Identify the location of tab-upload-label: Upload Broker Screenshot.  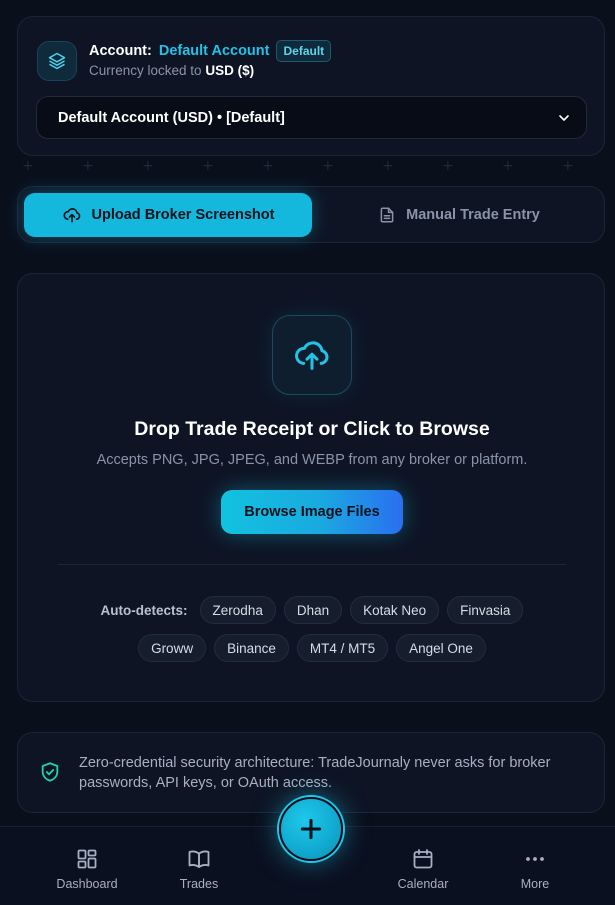
(183, 215).